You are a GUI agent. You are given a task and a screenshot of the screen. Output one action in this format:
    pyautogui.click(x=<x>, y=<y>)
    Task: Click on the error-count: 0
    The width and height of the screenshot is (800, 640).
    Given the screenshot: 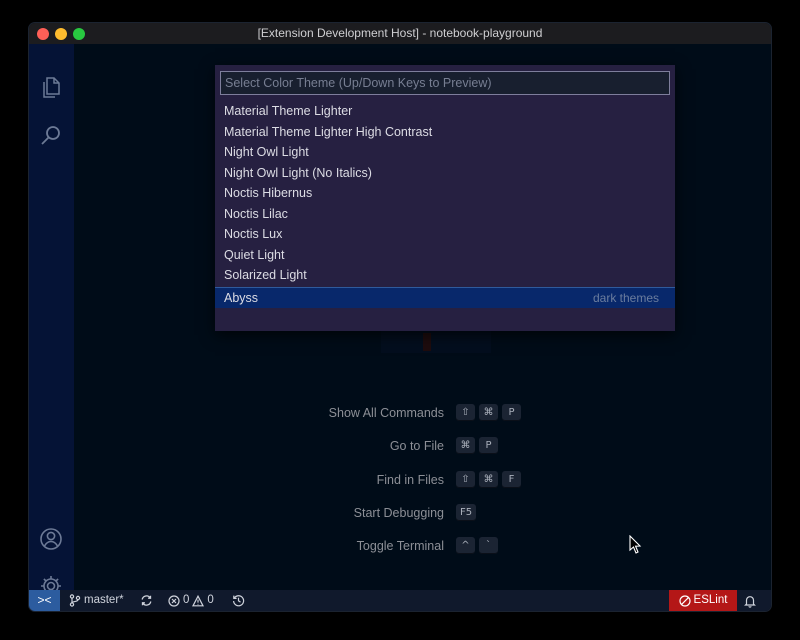 What is the action you would take?
    pyautogui.click(x=186, y=600)
    